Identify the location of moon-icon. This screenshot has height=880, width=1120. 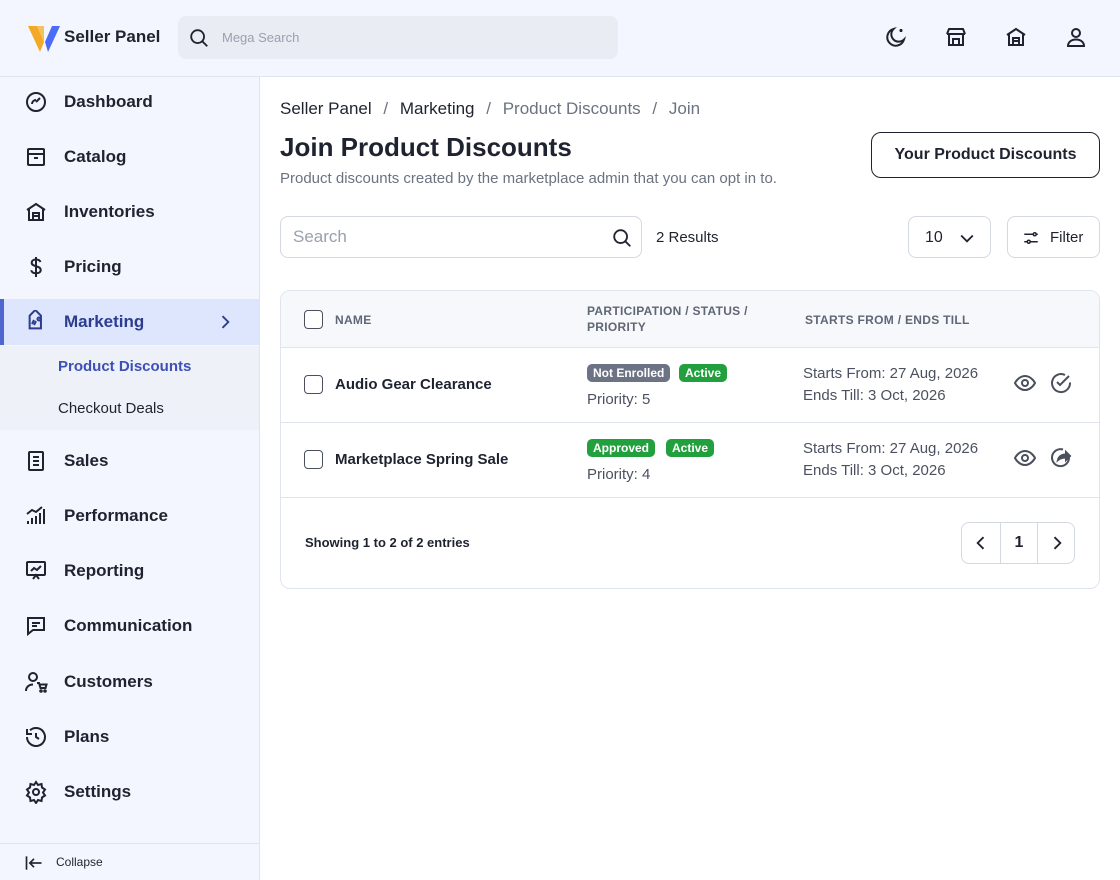
(896, 37).